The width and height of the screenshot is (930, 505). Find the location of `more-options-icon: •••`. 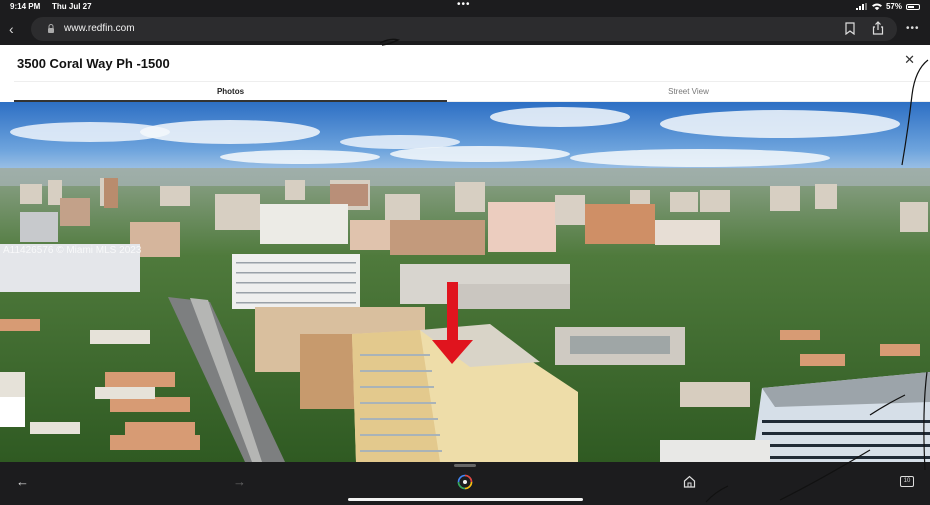

more-options-icon: ••• is located at coordinates (913, 28).